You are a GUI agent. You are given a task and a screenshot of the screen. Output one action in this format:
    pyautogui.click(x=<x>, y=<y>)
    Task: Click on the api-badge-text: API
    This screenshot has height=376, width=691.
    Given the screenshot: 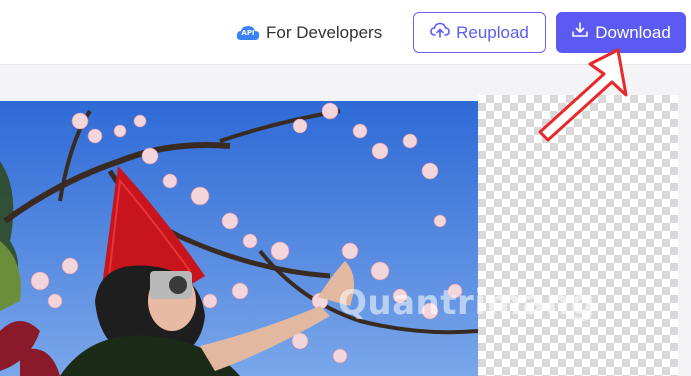 What is the action you would take?
    pyautogui.click(x=248, y=33)
    